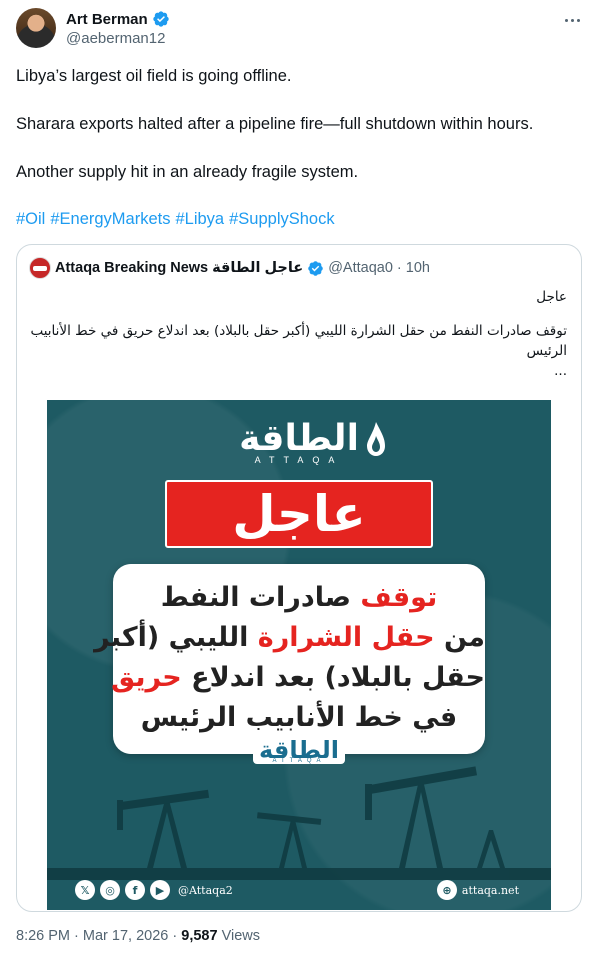  I want to click on headline-text: حقل بالبلاد) بعد اندلاع, so click(333, 677).